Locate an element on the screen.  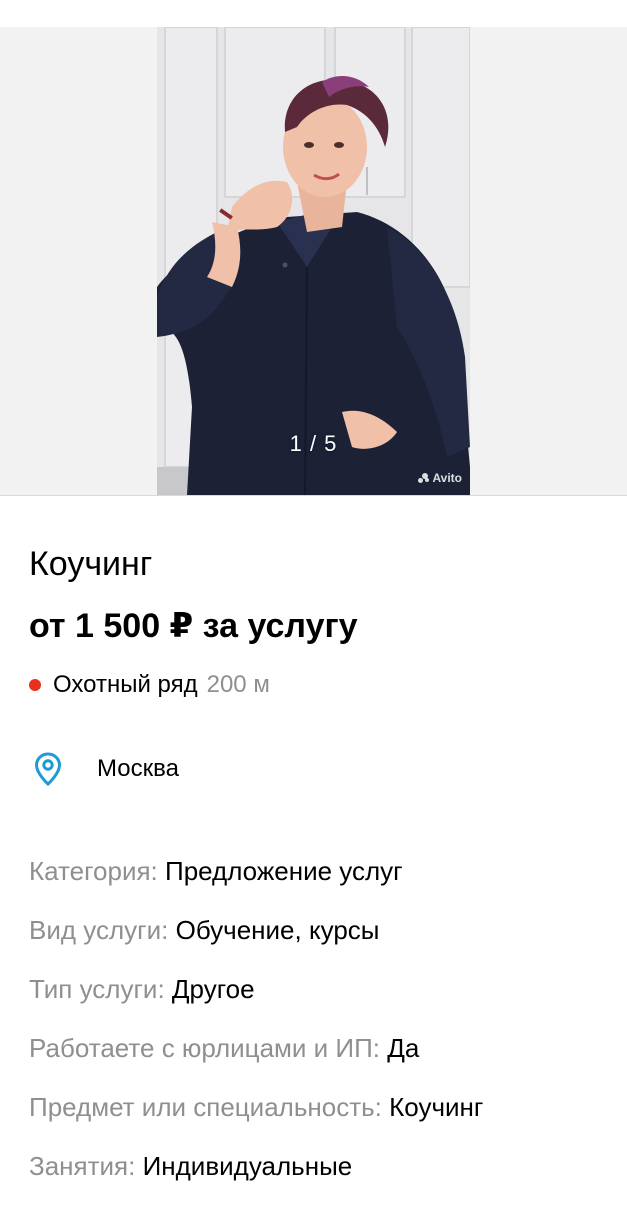
metro-distance: 200 м is located at coordinates (238, 684).